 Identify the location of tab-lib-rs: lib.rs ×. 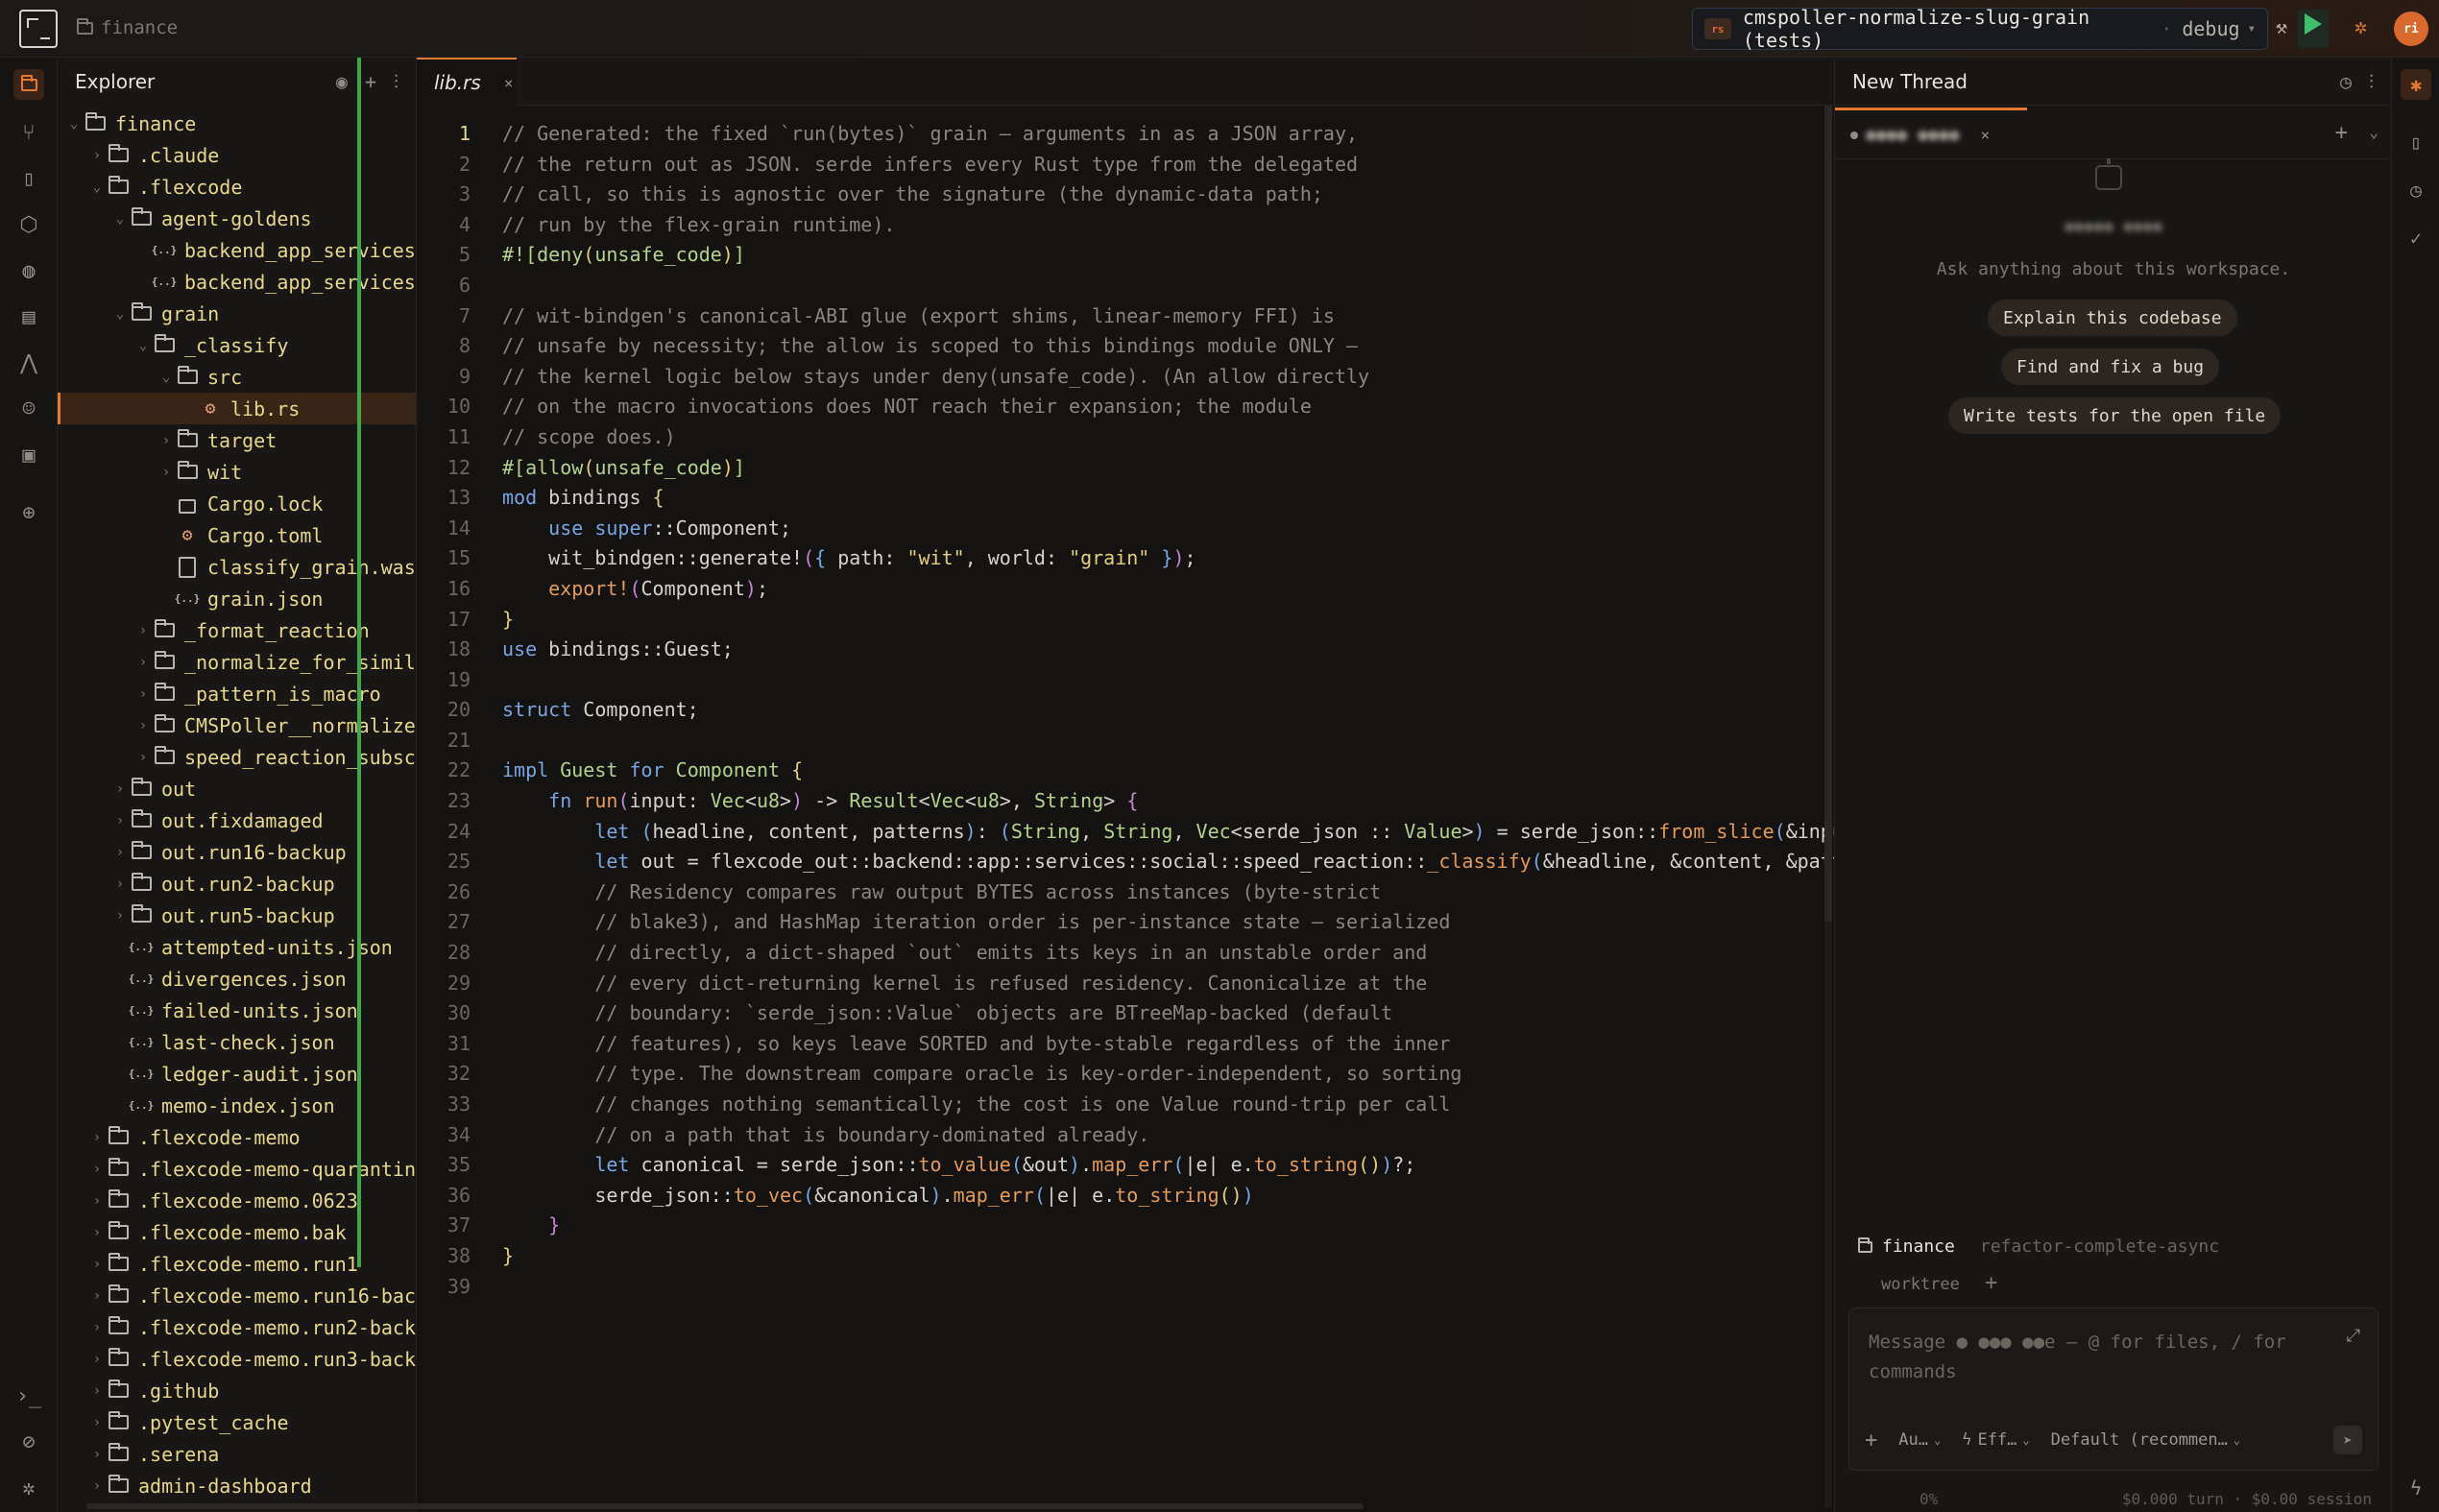
(467, 82).